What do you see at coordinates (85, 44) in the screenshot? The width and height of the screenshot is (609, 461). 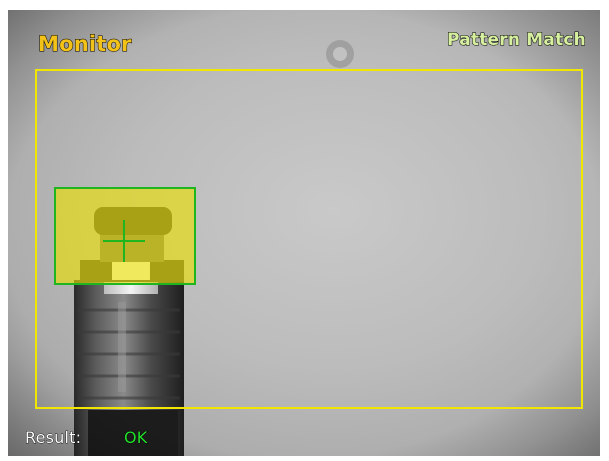 I see `mode-title: Monitor` at bounding box center [85, 44].